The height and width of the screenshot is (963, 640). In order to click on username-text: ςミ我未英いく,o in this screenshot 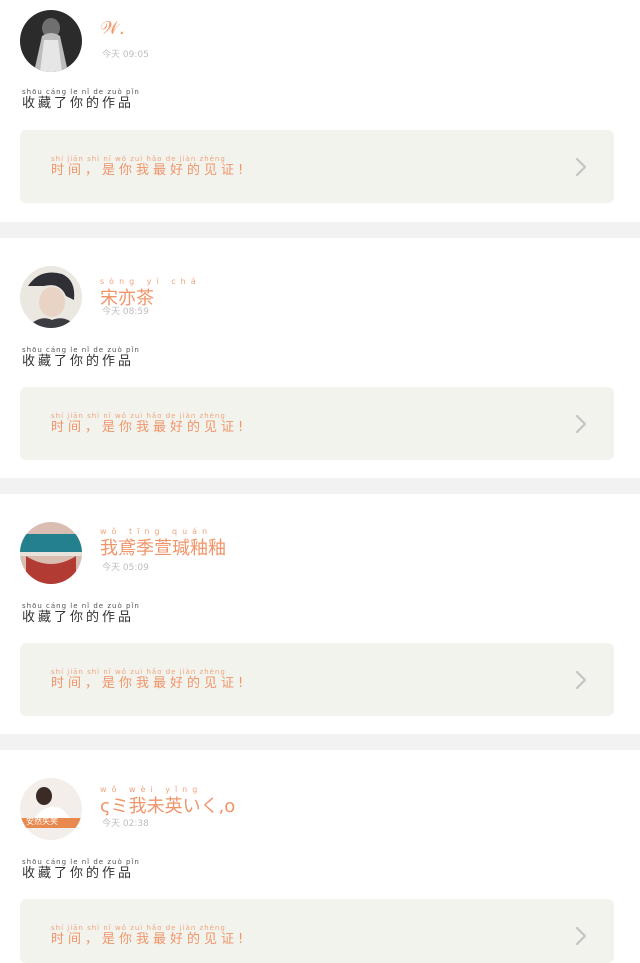, I will do `click(168, 806)`.